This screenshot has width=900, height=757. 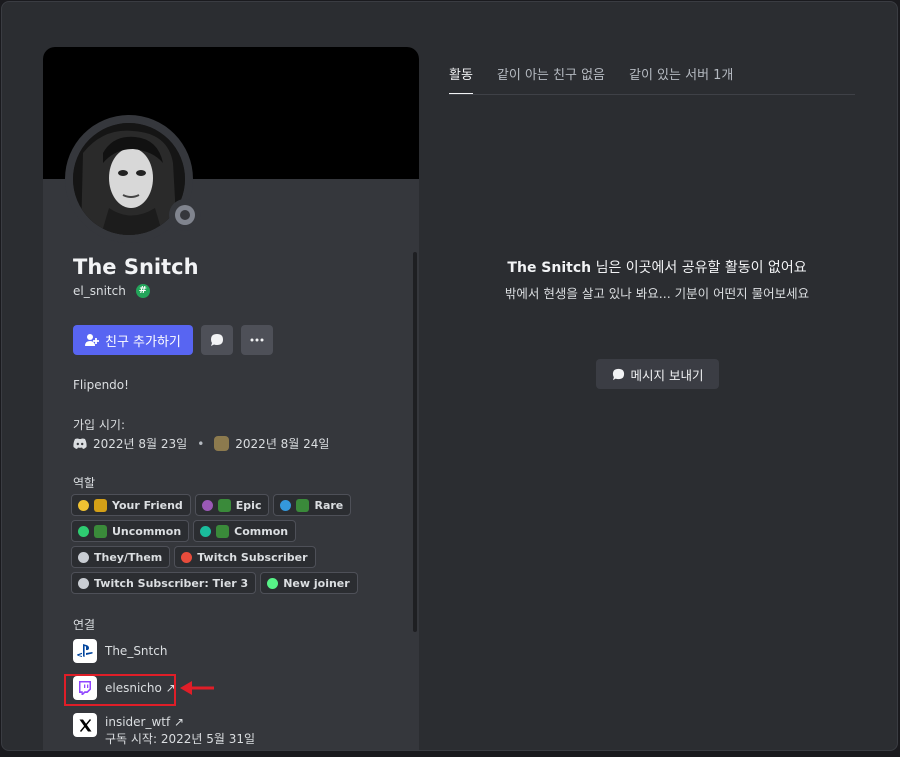 I want to click on connections-label: 연결, so click(x=84, y=625).